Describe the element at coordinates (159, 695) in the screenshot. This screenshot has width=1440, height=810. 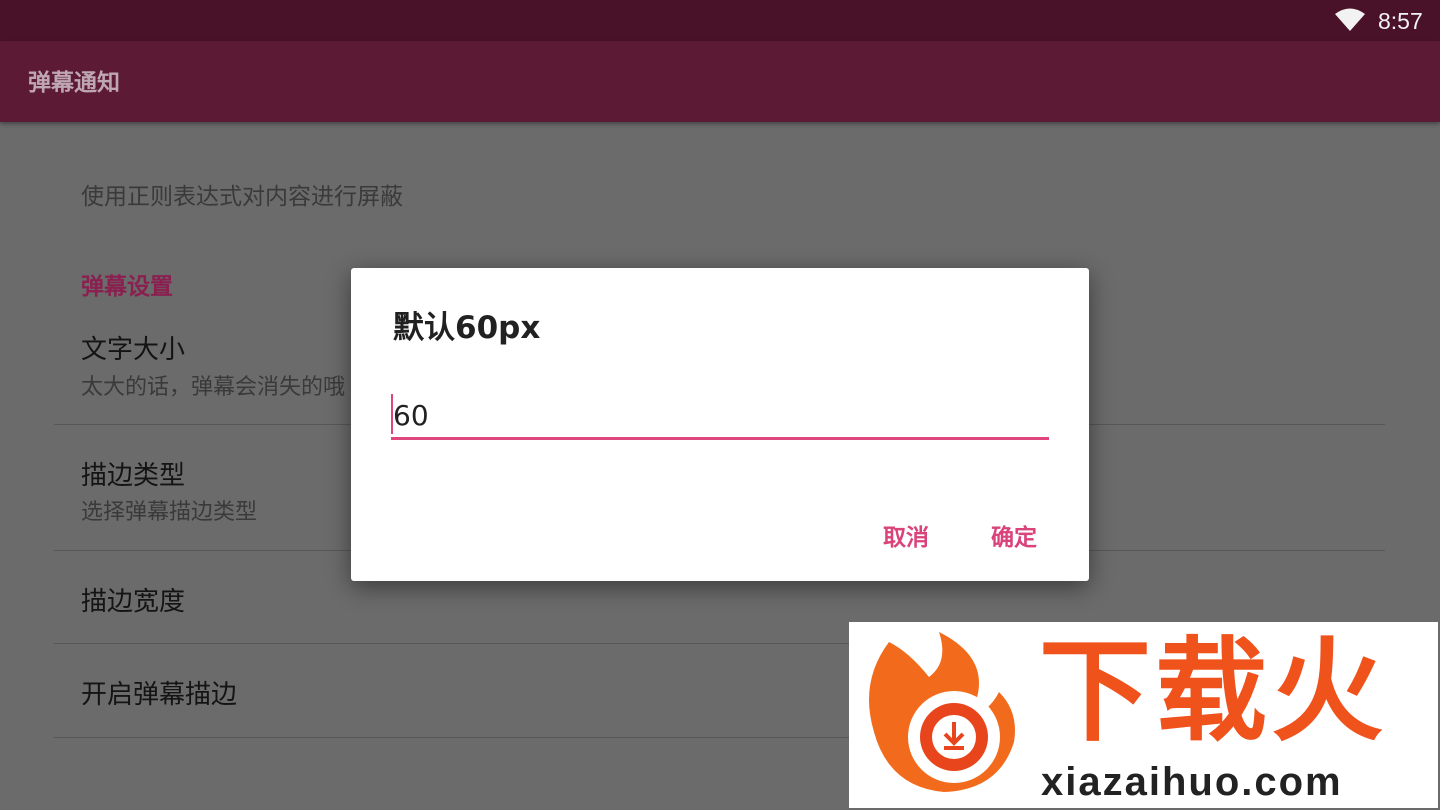
I see `pref-title: 开启弹幕描边` at that location.